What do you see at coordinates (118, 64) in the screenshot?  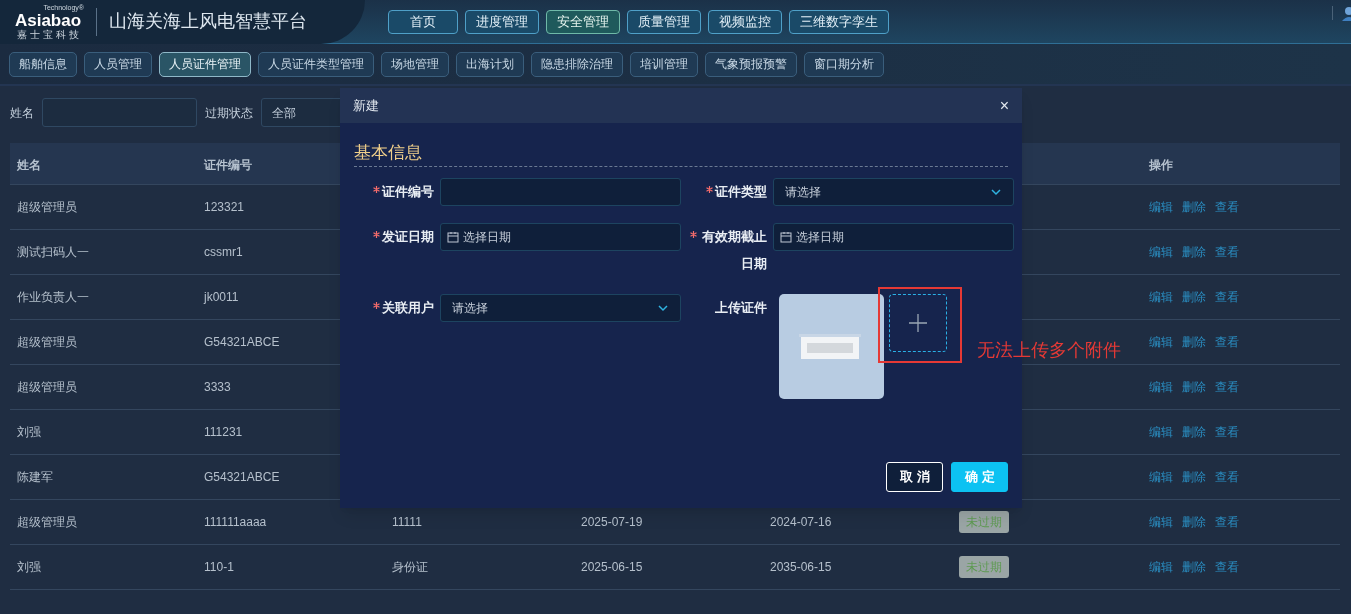 I see `sub-tab: 人员管理` at bounding box center [118, 64].